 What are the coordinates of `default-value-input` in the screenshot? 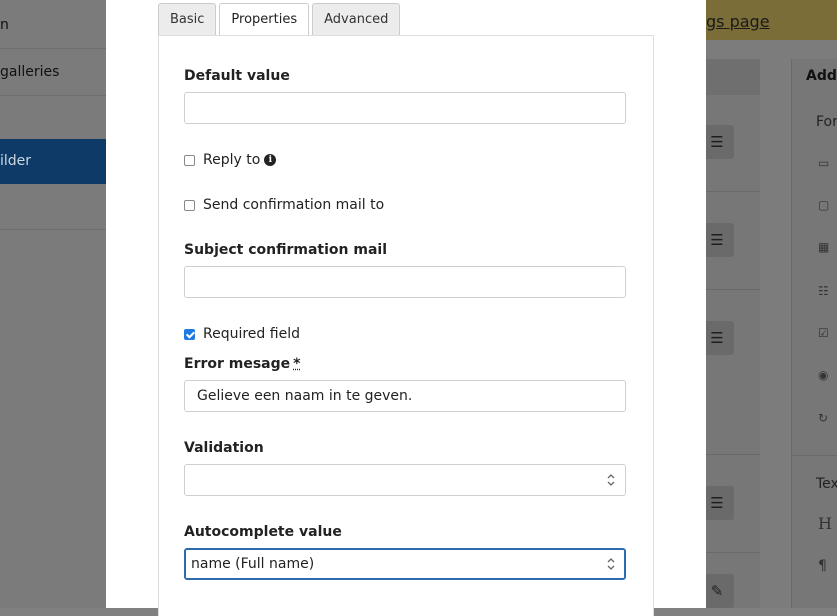 It's located at (405, 108).